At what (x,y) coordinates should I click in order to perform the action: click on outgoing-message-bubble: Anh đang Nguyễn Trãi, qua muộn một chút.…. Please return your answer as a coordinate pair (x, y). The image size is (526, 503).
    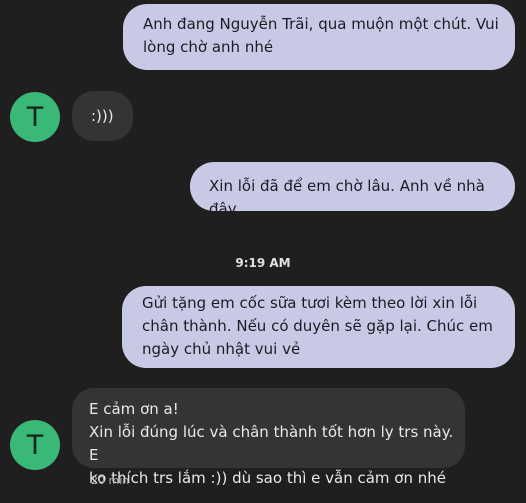
    Looking at the image, I should click on (319, 37).